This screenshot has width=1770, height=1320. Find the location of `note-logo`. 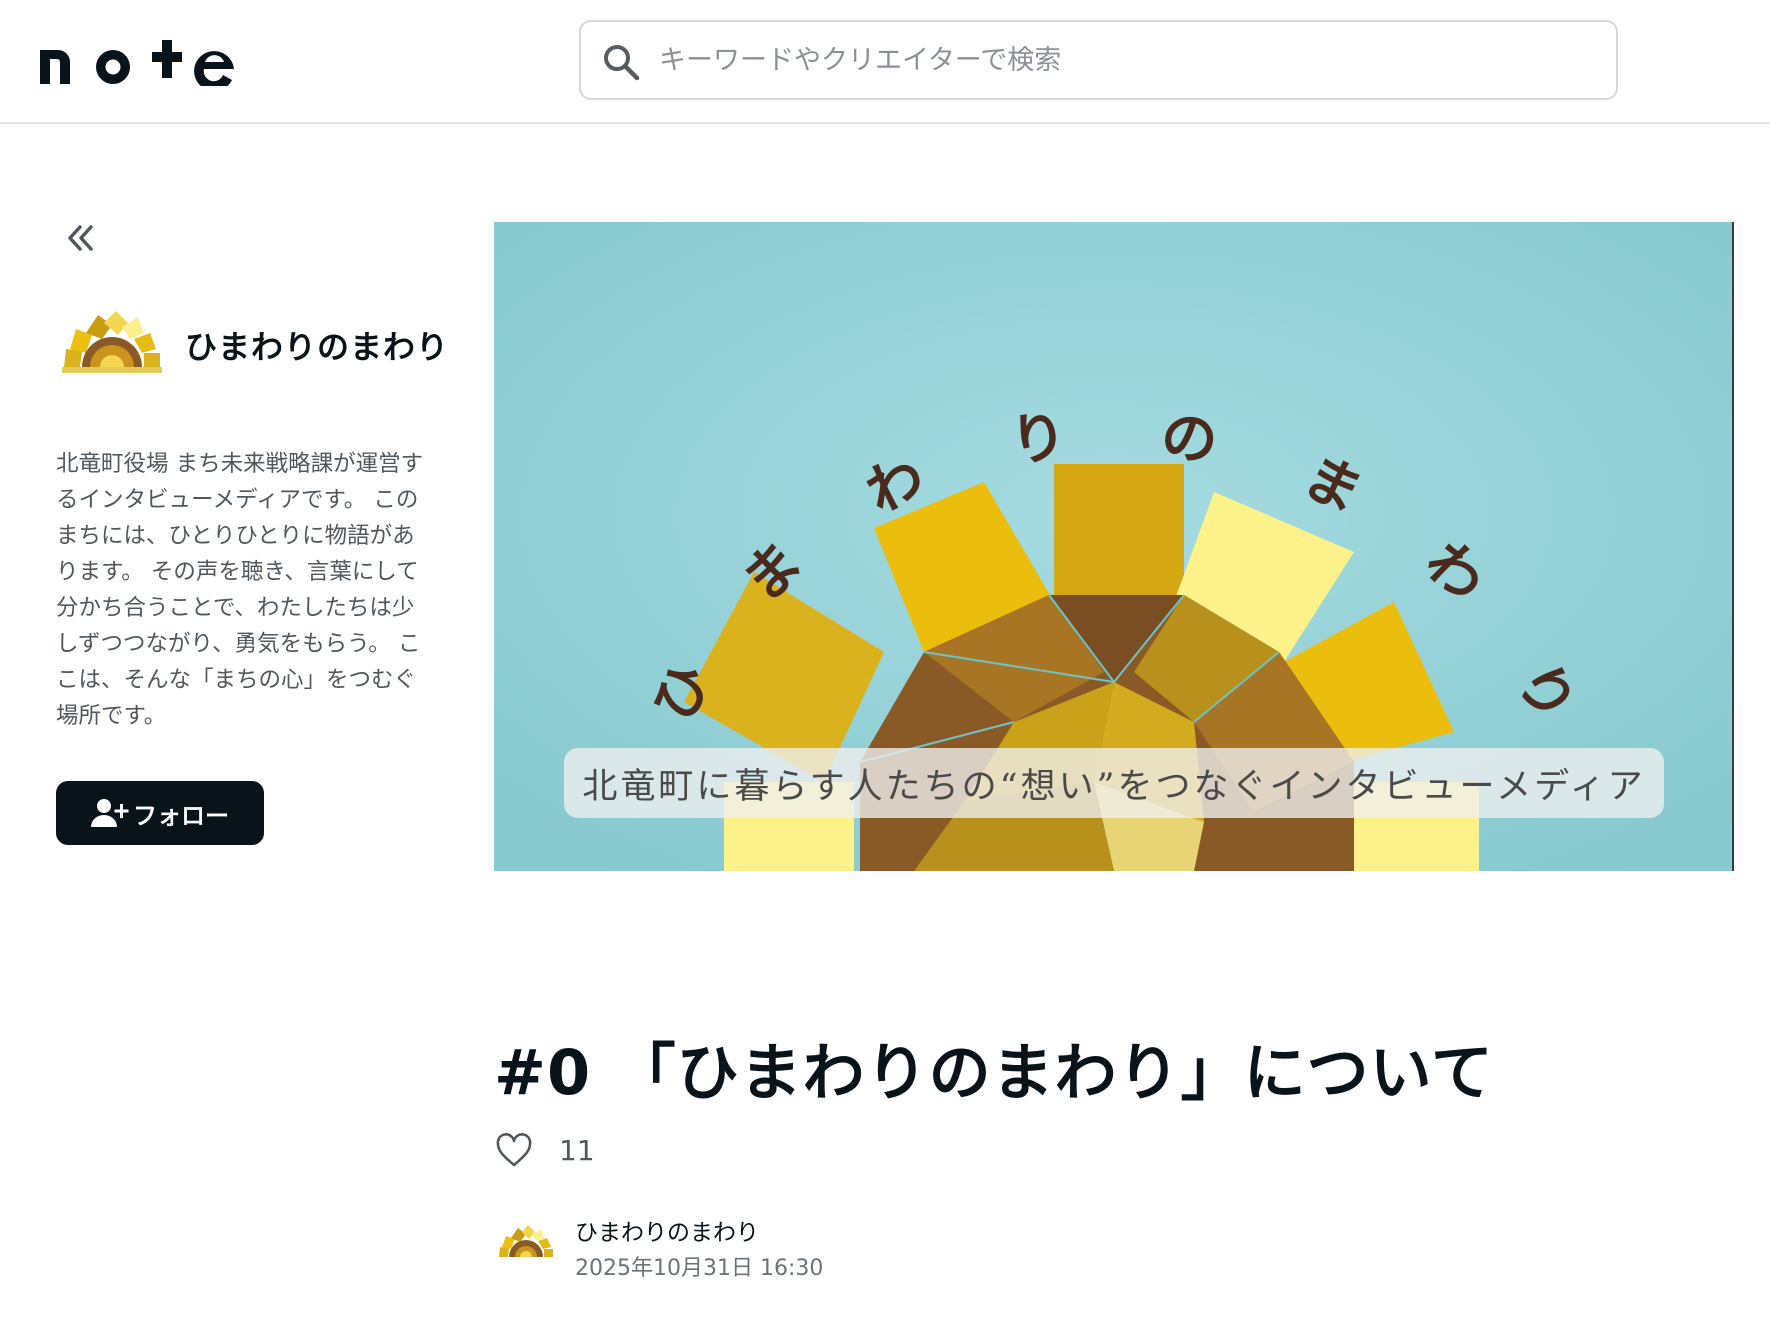

note-logo is located at coordinates (138, 61).